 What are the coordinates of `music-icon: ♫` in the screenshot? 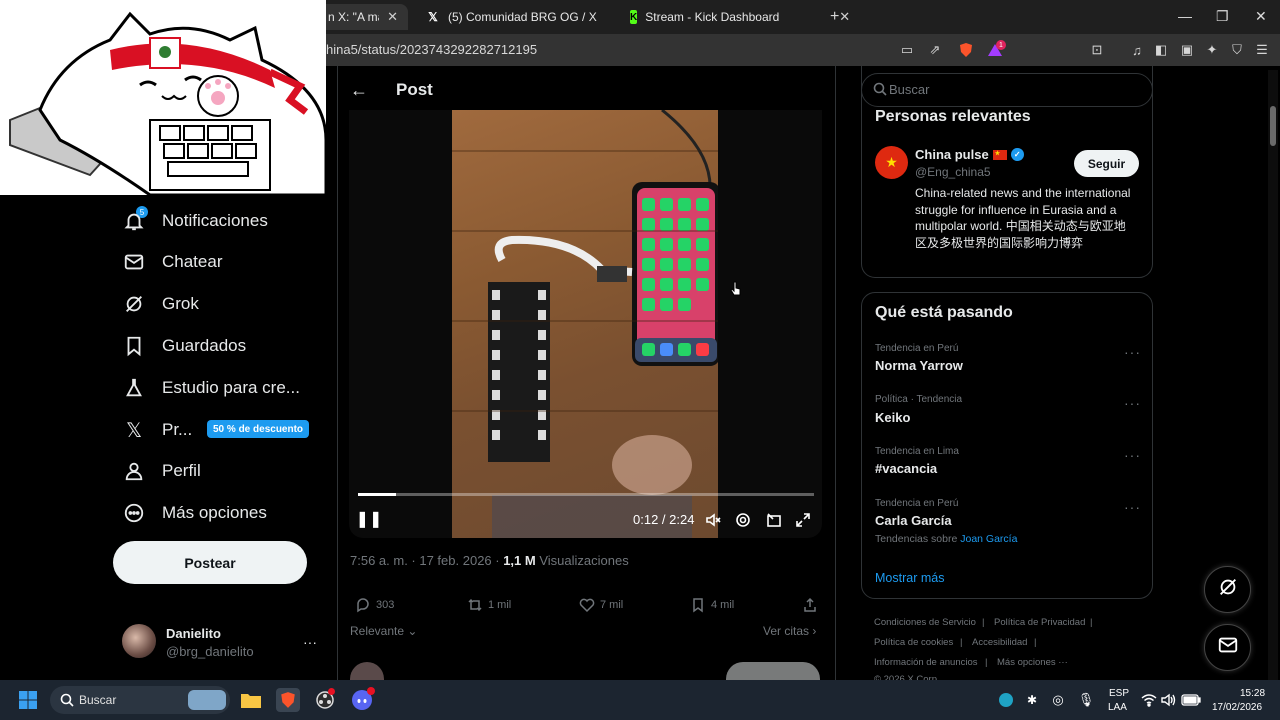 It's located at (1137, 50).